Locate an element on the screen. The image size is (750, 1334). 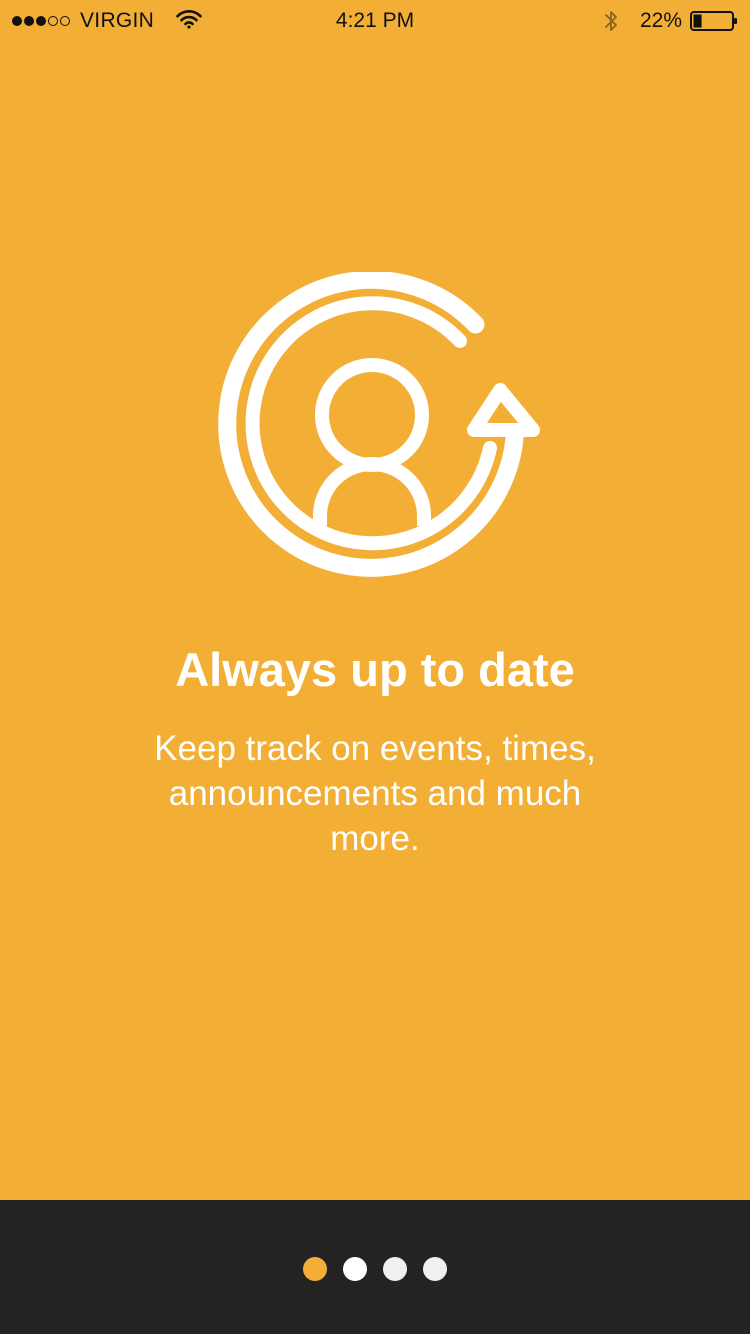
status-time: 4:21 PM is located at coordinates (375, 20).